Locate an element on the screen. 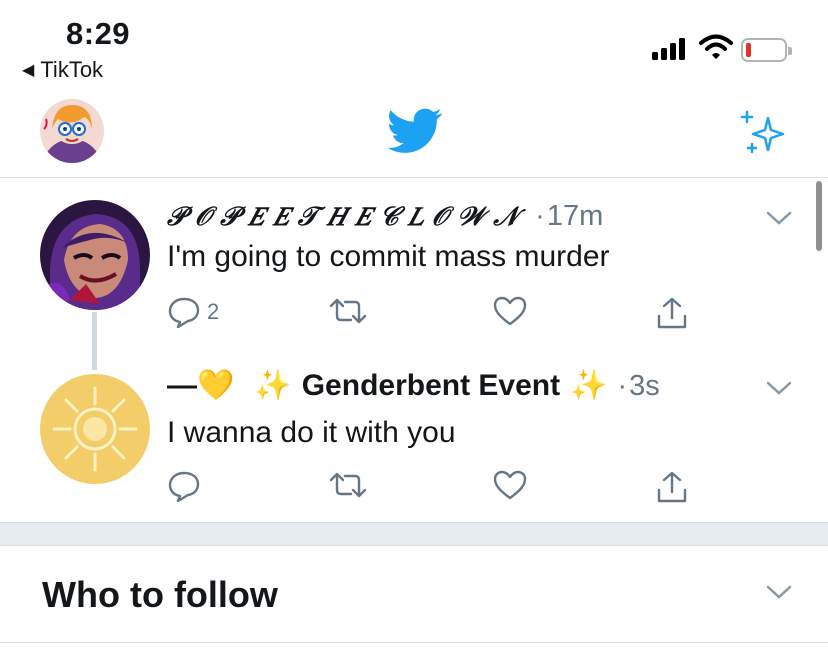 The height and width of the screenshot is (647, 828). wifi-icon is located at coordinates (716, 46).